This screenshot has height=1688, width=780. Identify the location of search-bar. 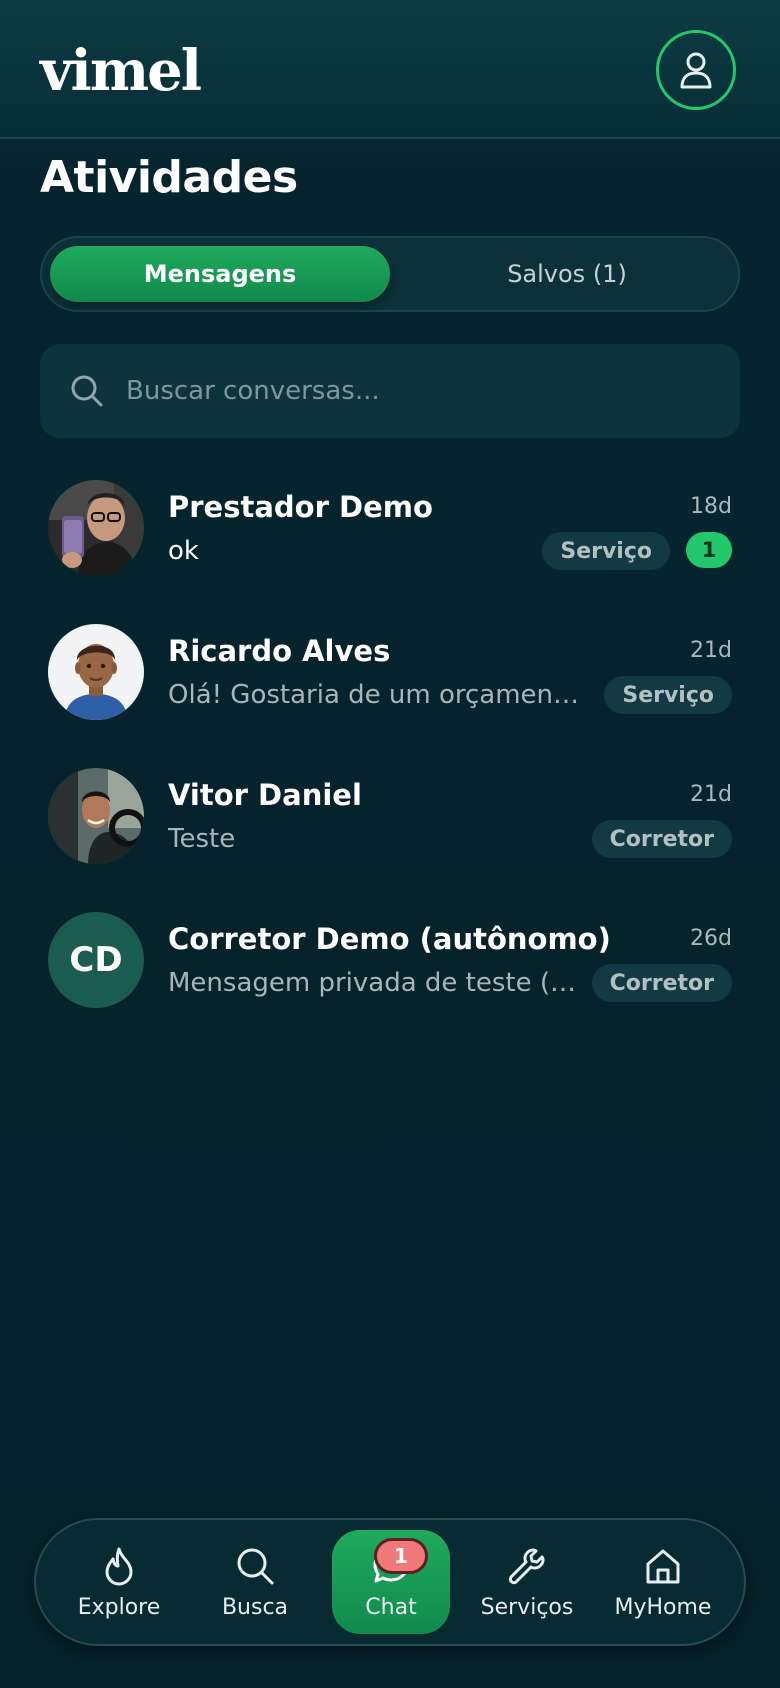
(390, 391).